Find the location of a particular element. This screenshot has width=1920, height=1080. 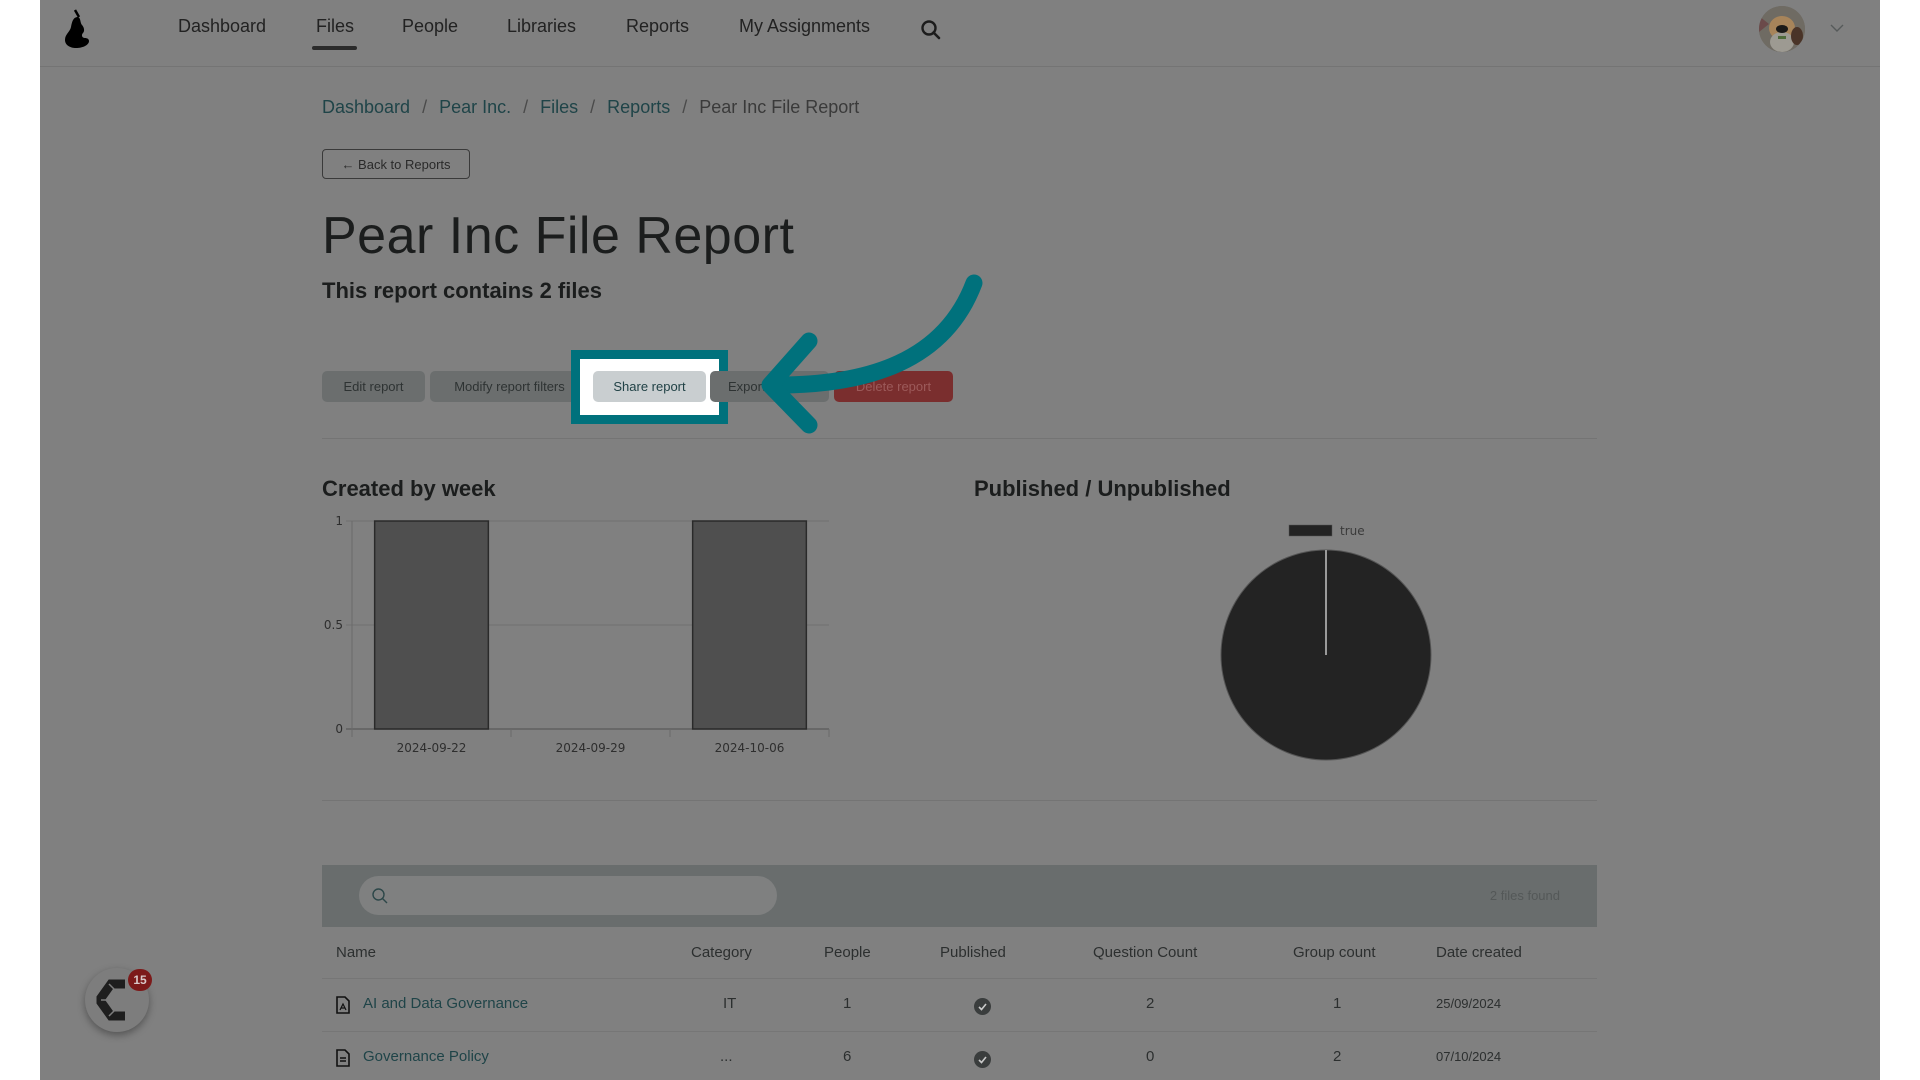

pear-logo-icon is located at coordinates (78, 28).